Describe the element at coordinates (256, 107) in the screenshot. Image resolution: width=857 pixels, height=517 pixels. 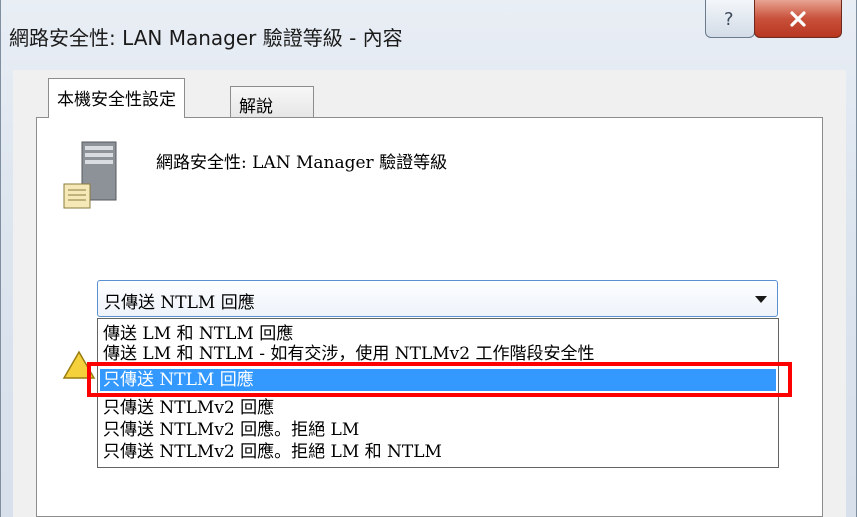
I see `tab-label: 解說` at that location.